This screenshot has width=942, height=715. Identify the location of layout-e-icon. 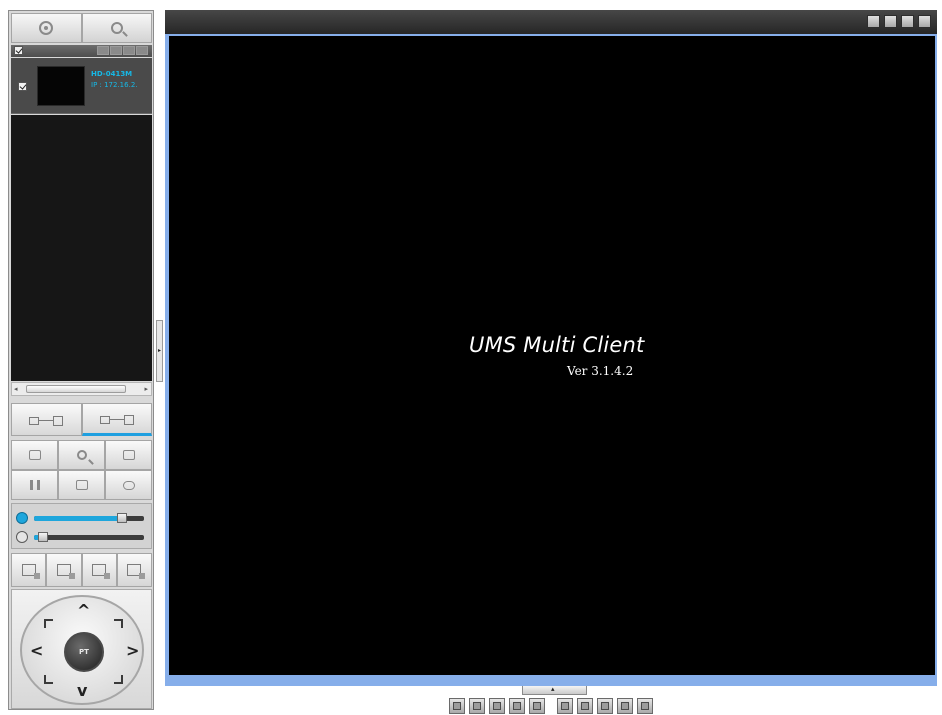
(645, 706).